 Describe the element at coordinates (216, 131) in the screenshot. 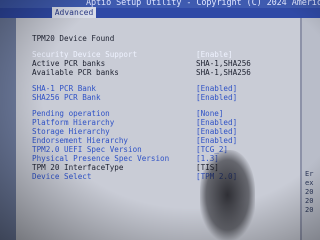

I see `storage-hierarchy-value: [Enabled]` at that location.